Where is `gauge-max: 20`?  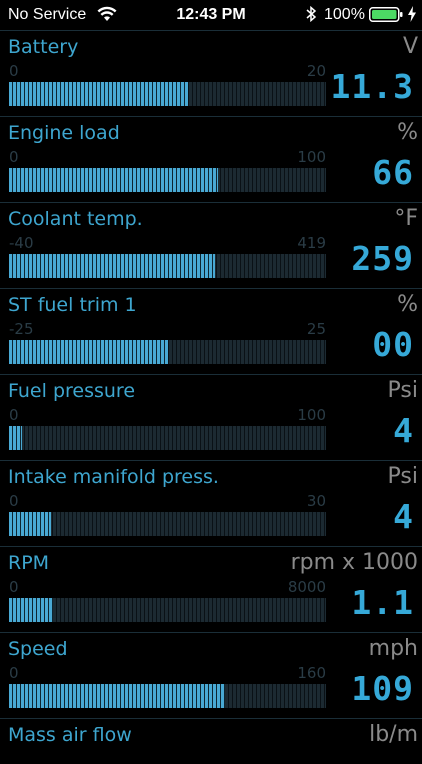 gauge-max: 20 is located at coordinates (316, 71).